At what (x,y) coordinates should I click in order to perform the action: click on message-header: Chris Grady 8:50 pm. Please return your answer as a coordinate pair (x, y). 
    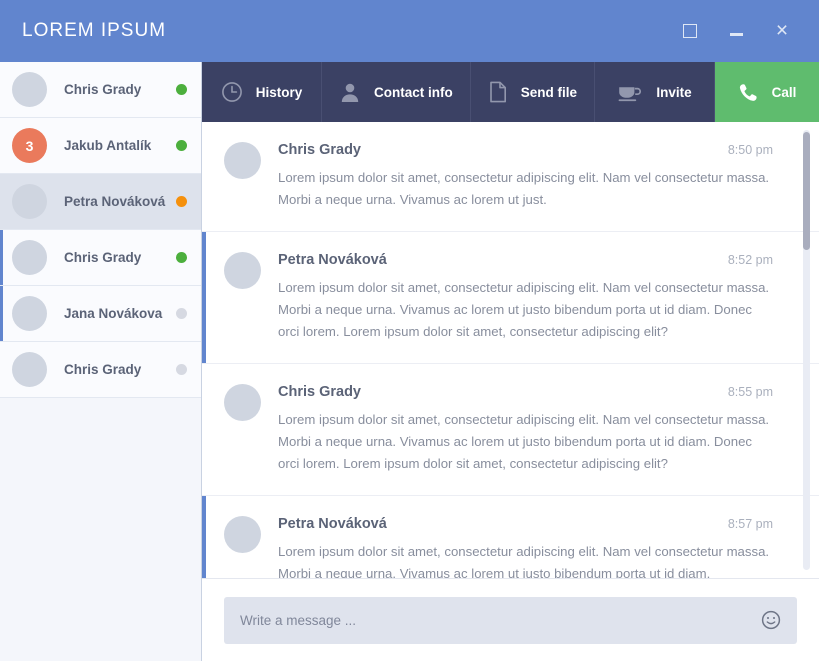
    Looking at the image, I should click on (525, 150).